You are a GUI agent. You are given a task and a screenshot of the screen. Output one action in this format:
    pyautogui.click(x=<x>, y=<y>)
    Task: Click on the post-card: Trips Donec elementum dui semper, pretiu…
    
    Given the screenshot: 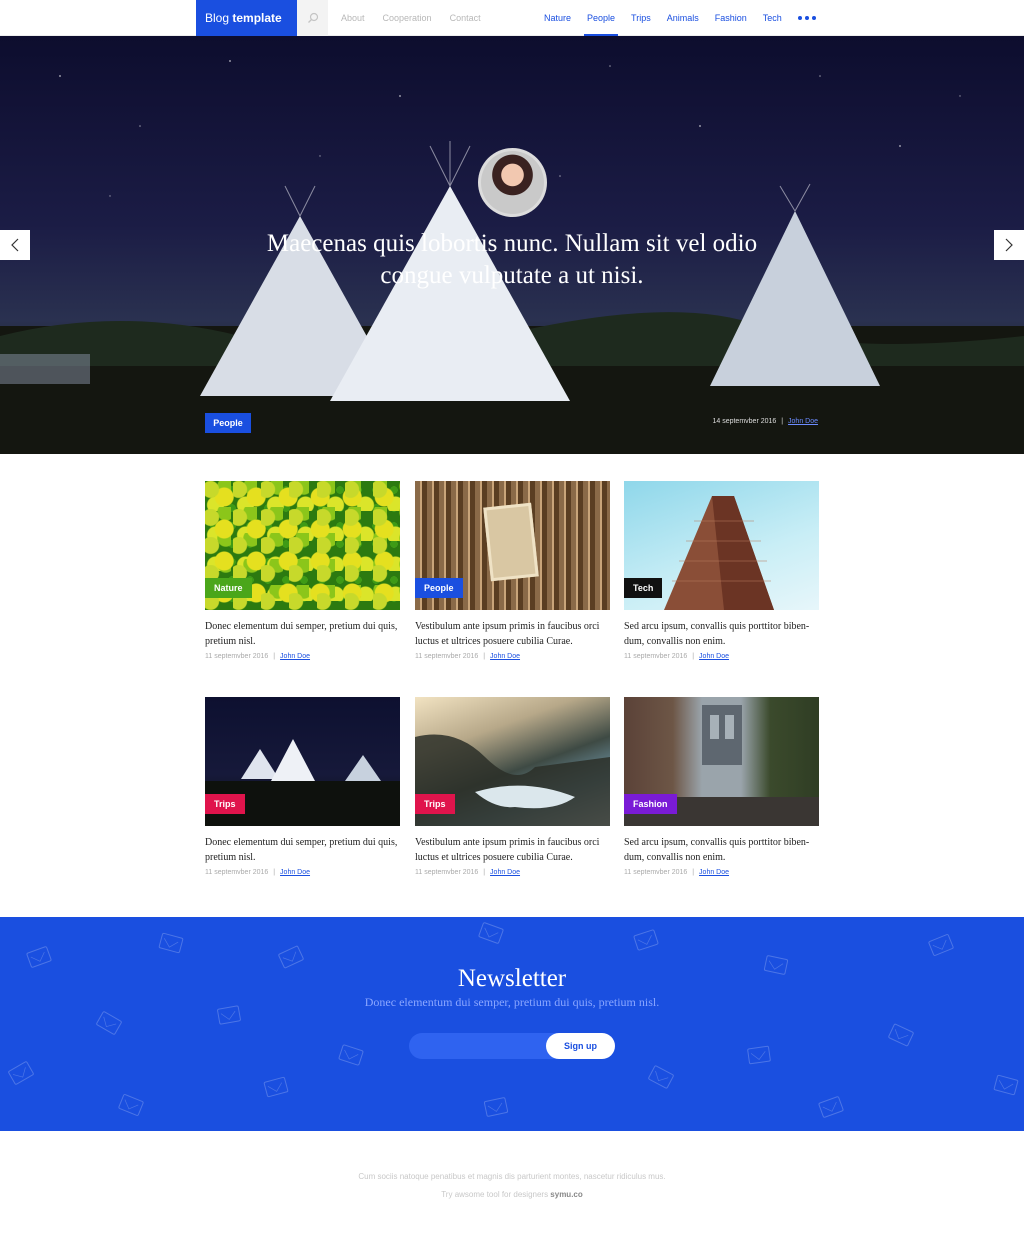 What is the action you would take?
    pyautogui.click(x=302, y=786)
    